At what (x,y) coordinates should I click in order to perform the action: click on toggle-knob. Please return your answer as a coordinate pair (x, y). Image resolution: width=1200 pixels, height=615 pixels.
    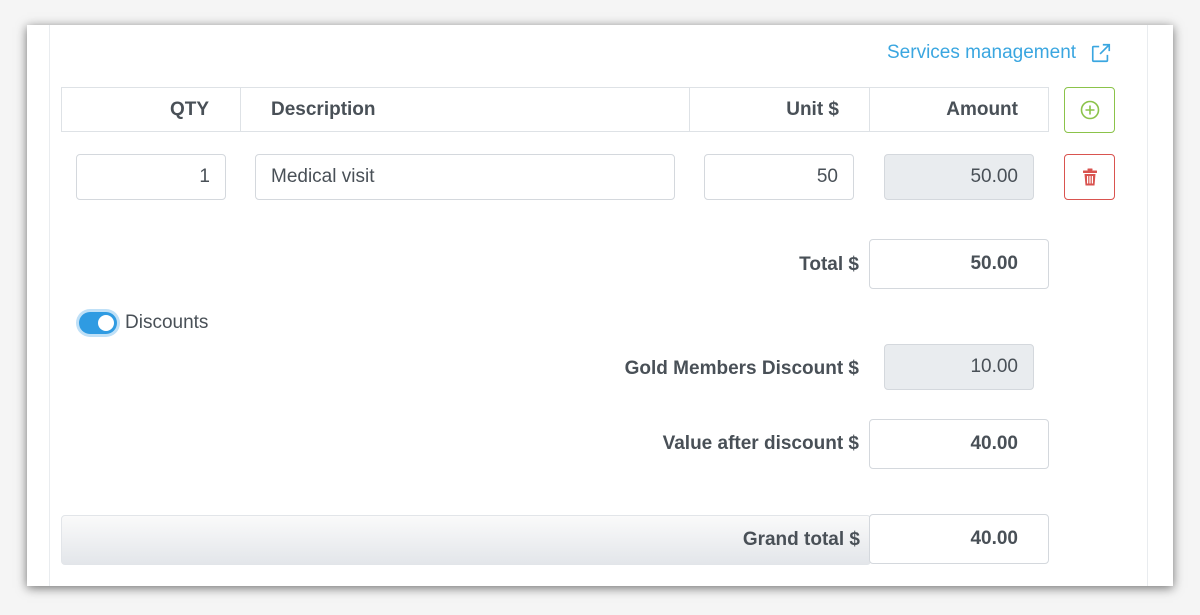
    Looking at the image, I should click on (106, 323).